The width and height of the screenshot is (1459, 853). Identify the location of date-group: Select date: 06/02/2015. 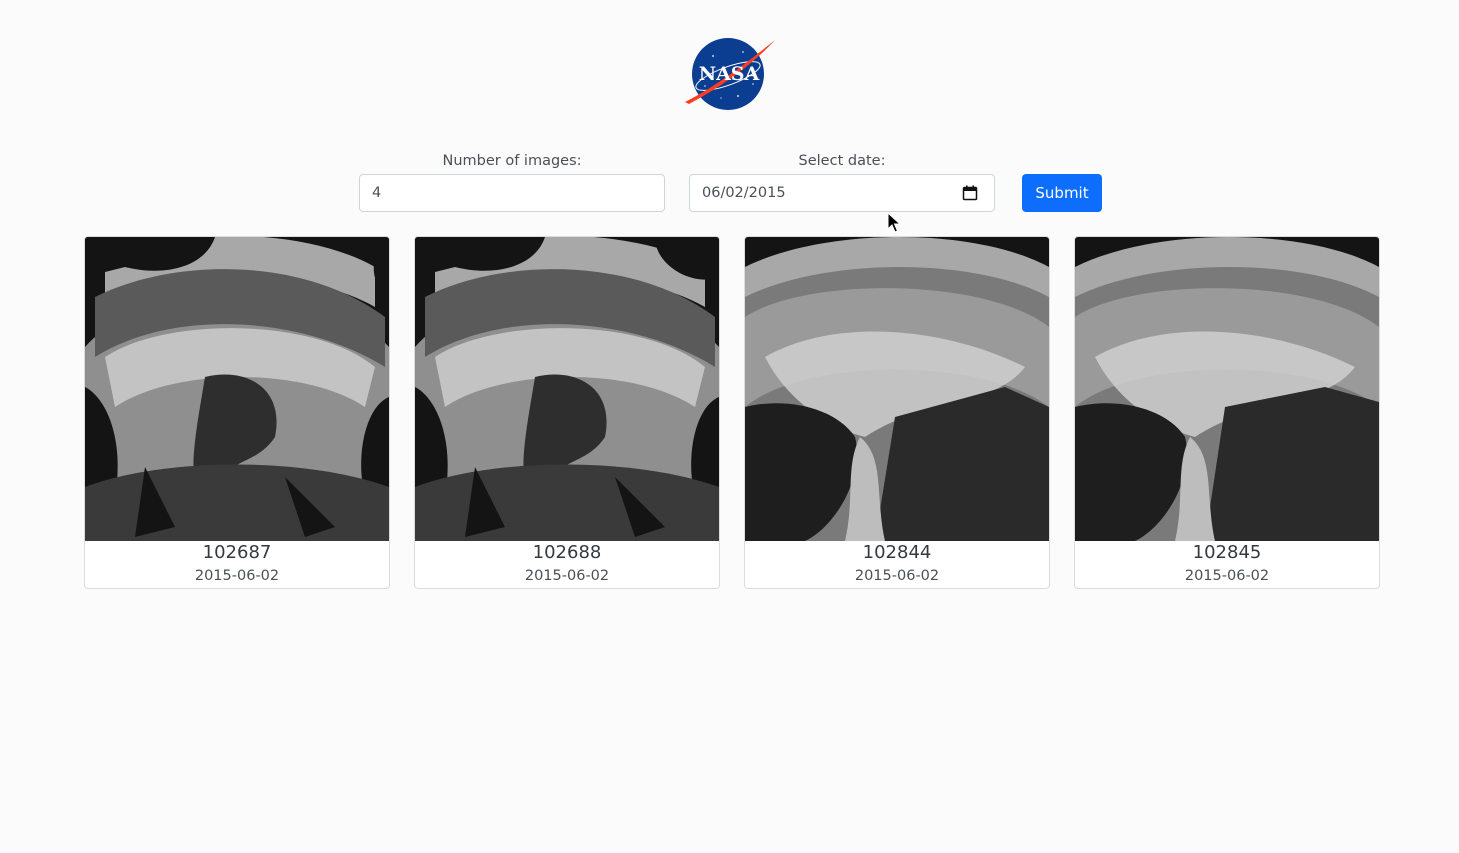
(842, 181).